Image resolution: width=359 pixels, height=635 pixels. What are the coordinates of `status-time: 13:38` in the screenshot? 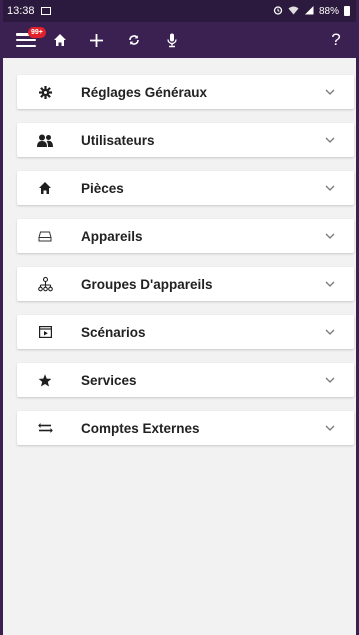 It's located at (21, 11).